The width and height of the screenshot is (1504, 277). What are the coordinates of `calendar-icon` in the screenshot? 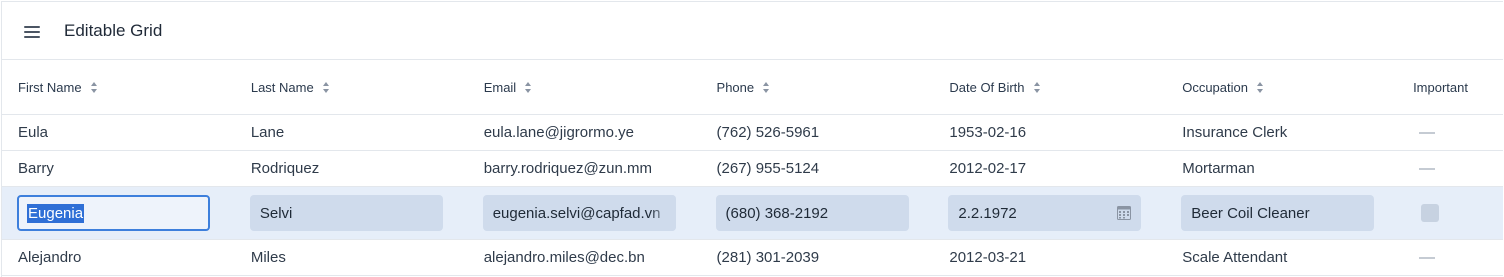 It's located at (1124, 212).